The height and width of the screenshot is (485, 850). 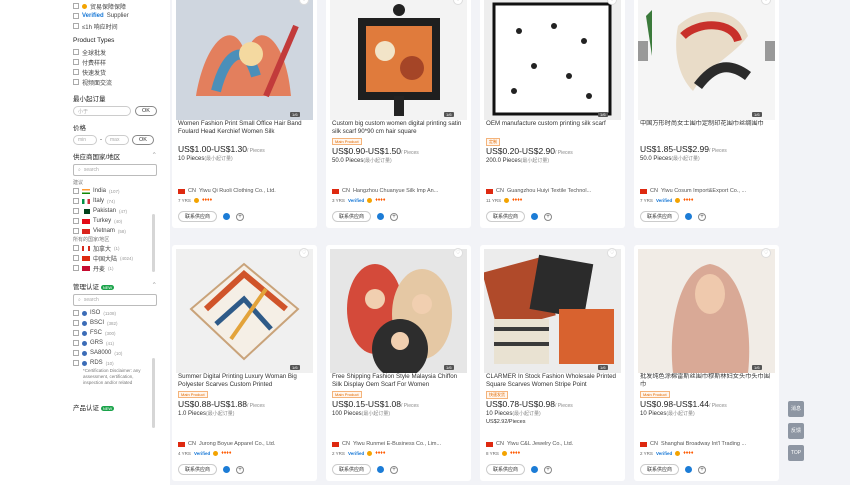 I want to click on cert-option: ISO (1108), so click(x=121, y=313).